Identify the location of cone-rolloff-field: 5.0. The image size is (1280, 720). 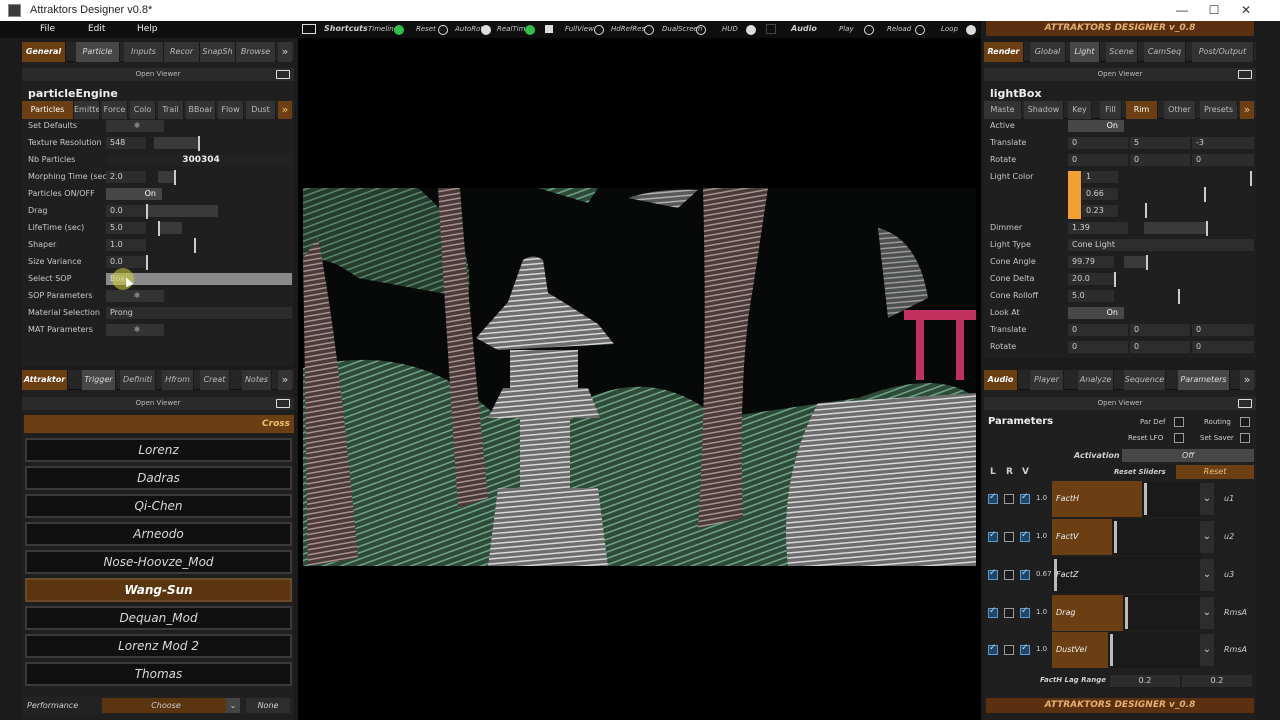
(1091, 296).